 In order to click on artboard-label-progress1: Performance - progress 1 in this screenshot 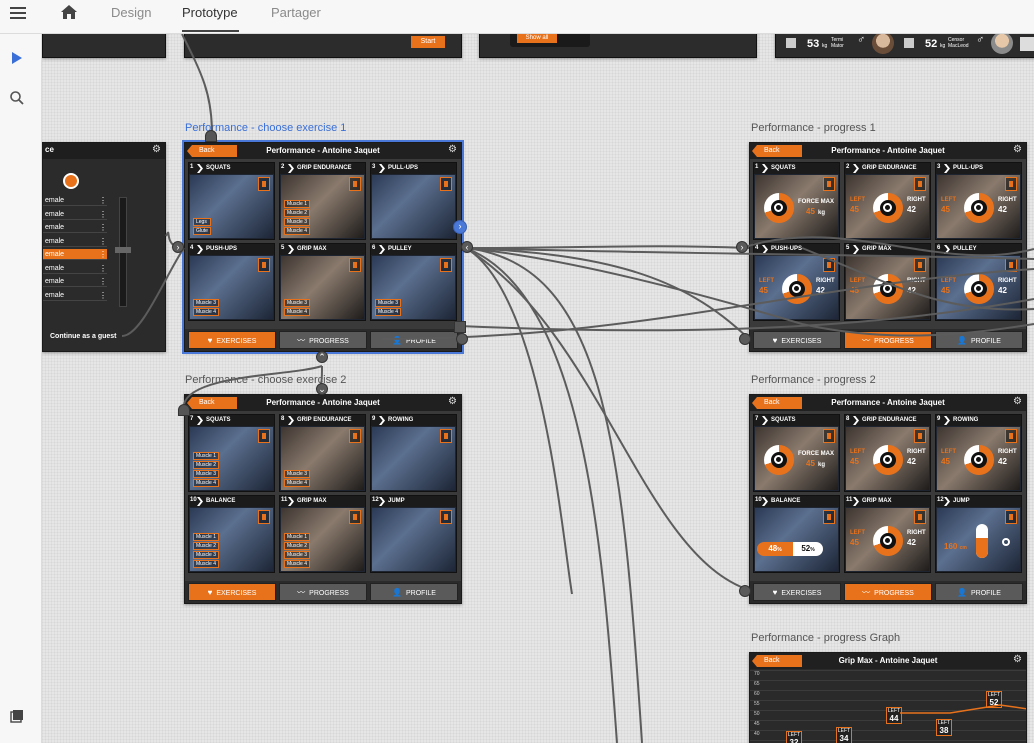, I will do `click(813, 128)`.